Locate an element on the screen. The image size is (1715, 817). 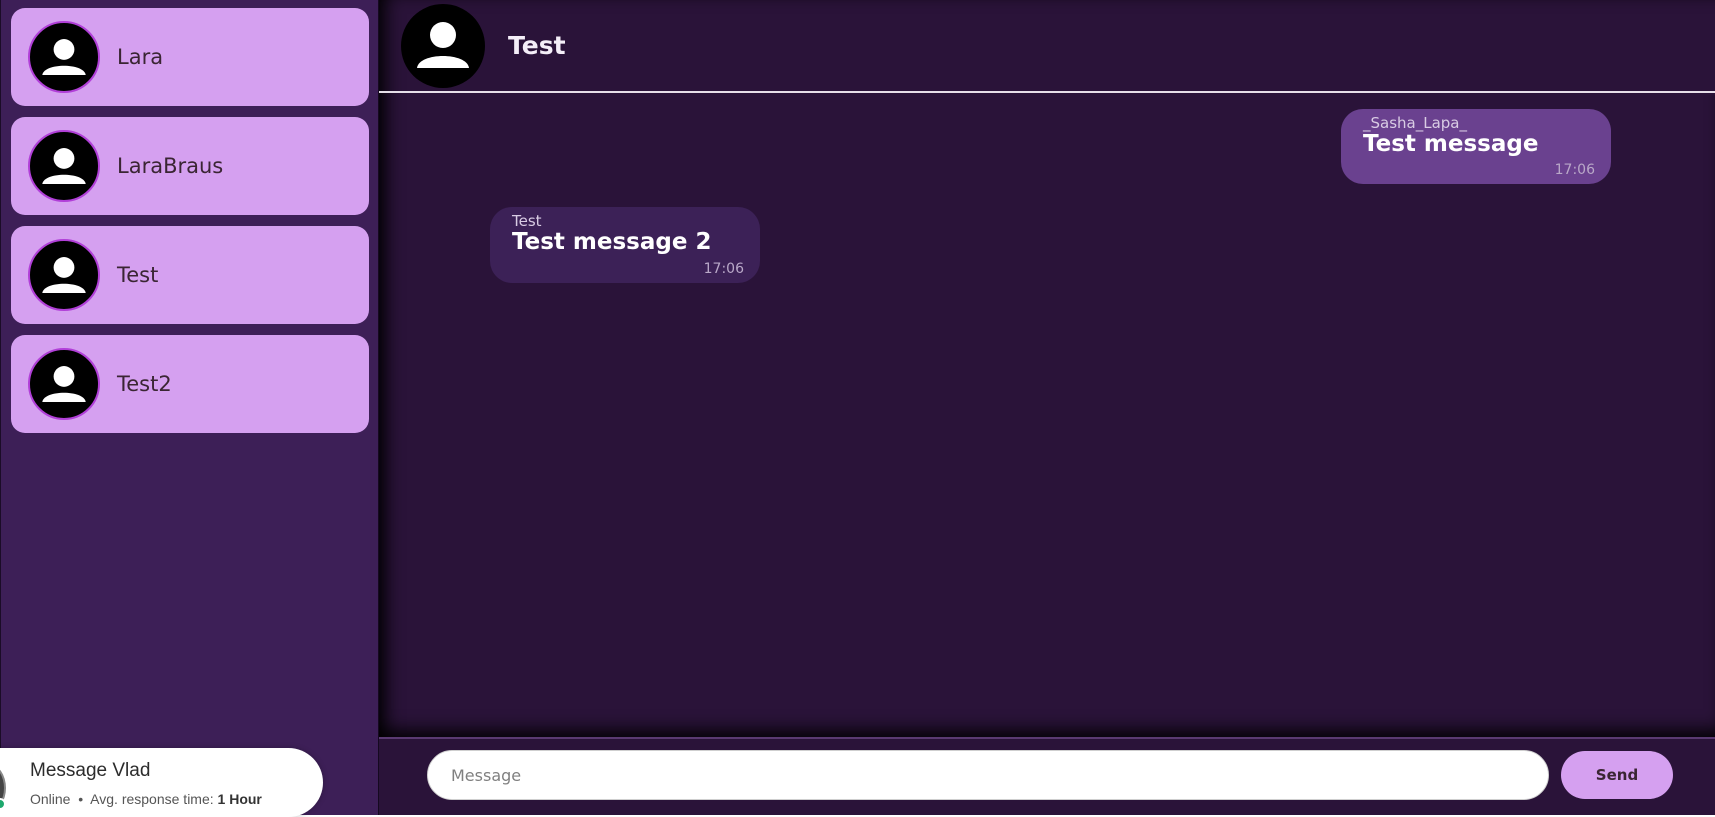
message-input is located at coordinates (988, 775).